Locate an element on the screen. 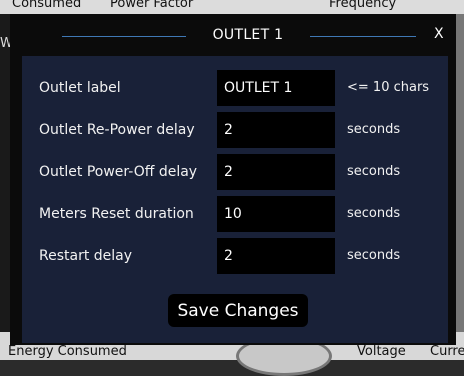 The height and width of the screenshot is (376, 464). poweroff-delay-unit: seconds is located at coordinates (374, 171).